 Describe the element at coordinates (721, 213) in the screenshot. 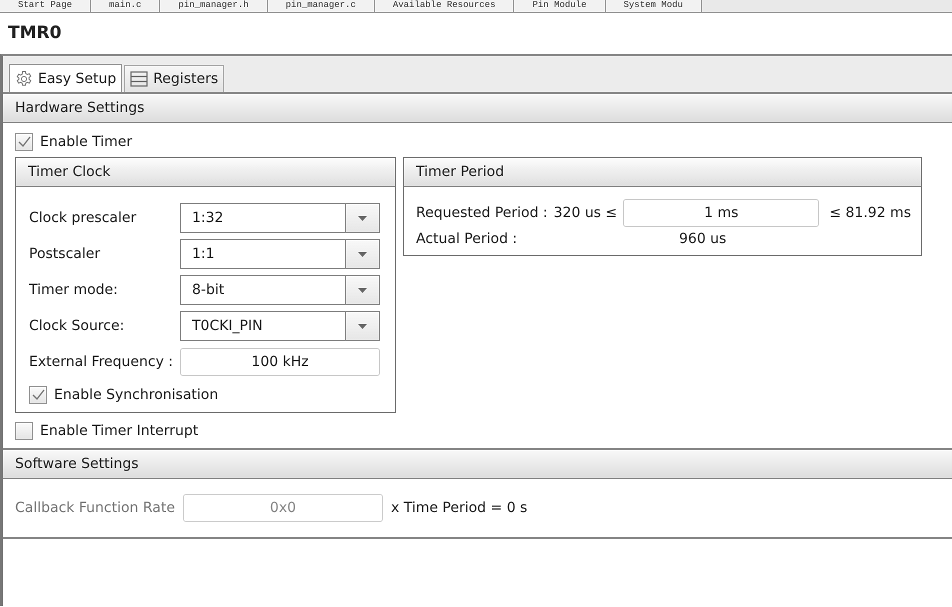

I see `input-field: 1 ms` at that location.